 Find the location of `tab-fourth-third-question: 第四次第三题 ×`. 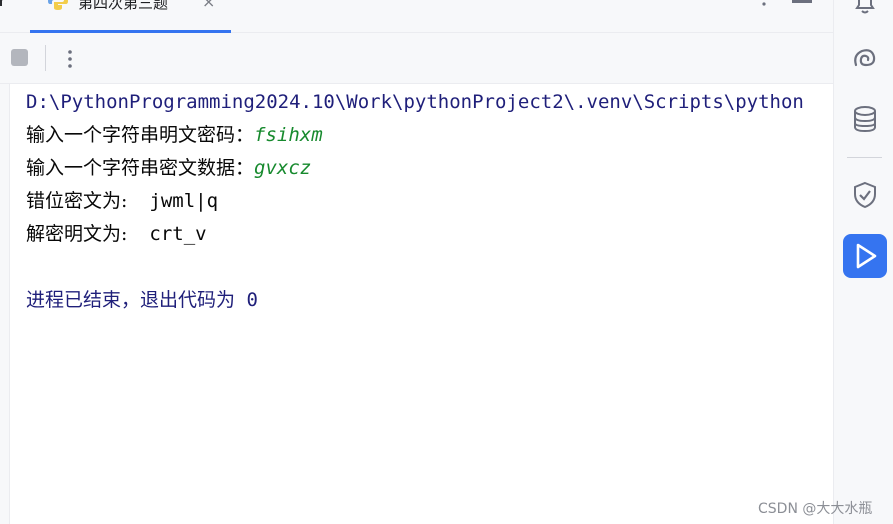

tab-fourth-third-question: 第四次第三题 × is located at coordinates (130, 16).